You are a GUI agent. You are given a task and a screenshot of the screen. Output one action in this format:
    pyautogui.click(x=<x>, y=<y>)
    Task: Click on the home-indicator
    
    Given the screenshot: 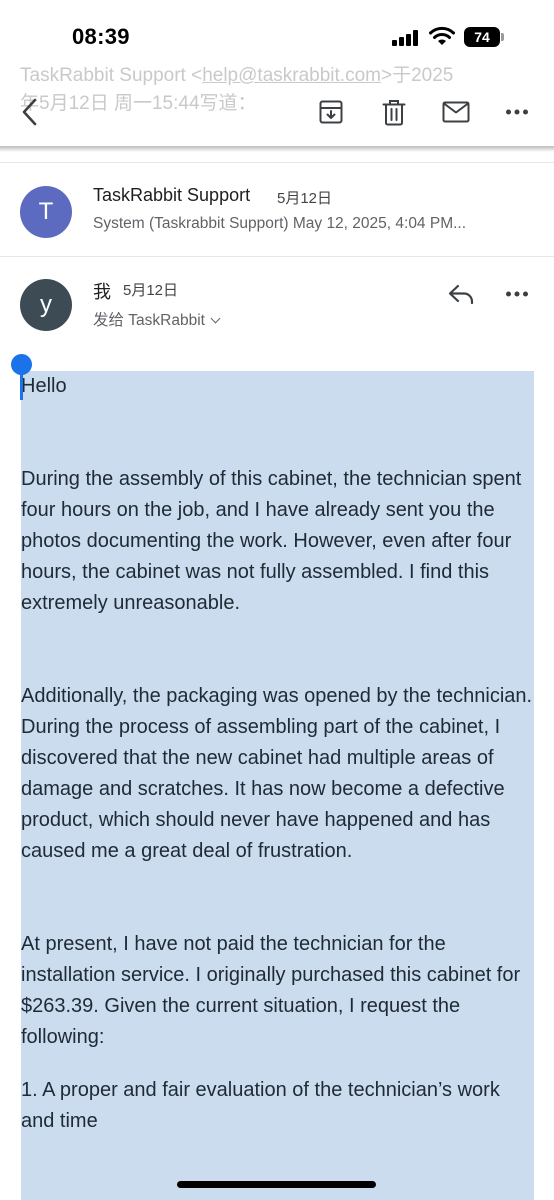 What is the action you would take?
    pyautogui.click(x=276, y=1184)
    